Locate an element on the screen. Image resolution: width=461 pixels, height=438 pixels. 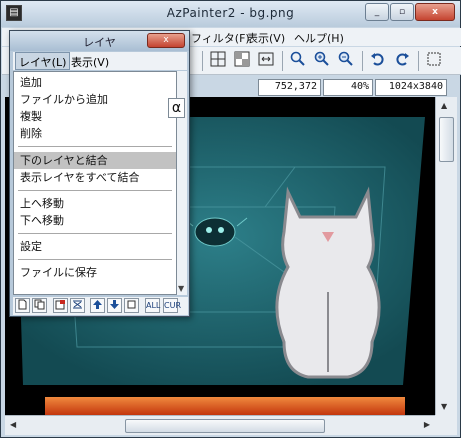
cursor-coordinates: 752,372 is located at coordinates (289, 87).